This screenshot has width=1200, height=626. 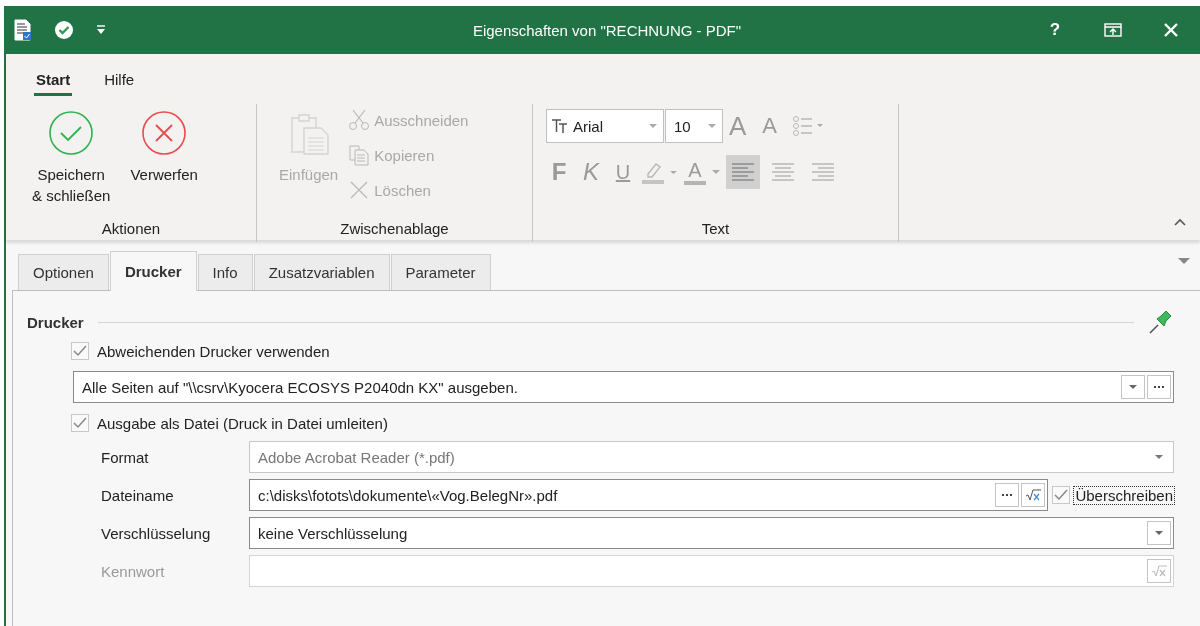 What do you see at coordinates (153, 271) in the screenshot?
I see `tab: Drucker` at bounding box center [153, 271].